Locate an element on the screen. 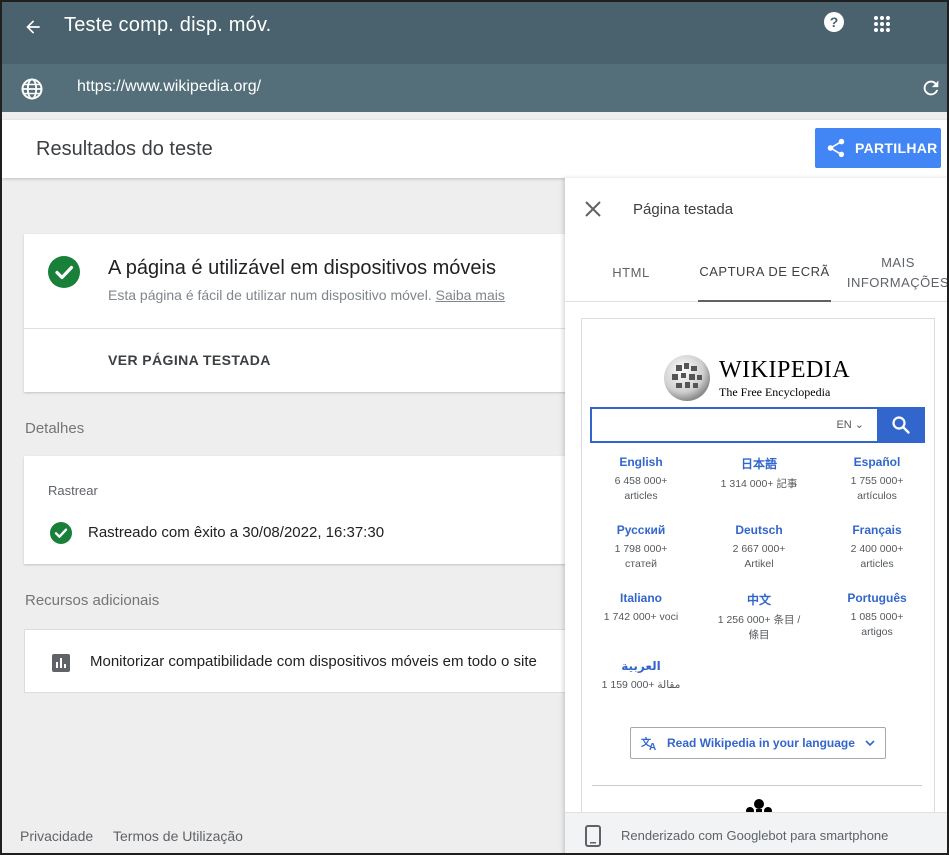 This screenshot has height=855, width=949. bar-chart-icon is located at coordinates (61, 663).